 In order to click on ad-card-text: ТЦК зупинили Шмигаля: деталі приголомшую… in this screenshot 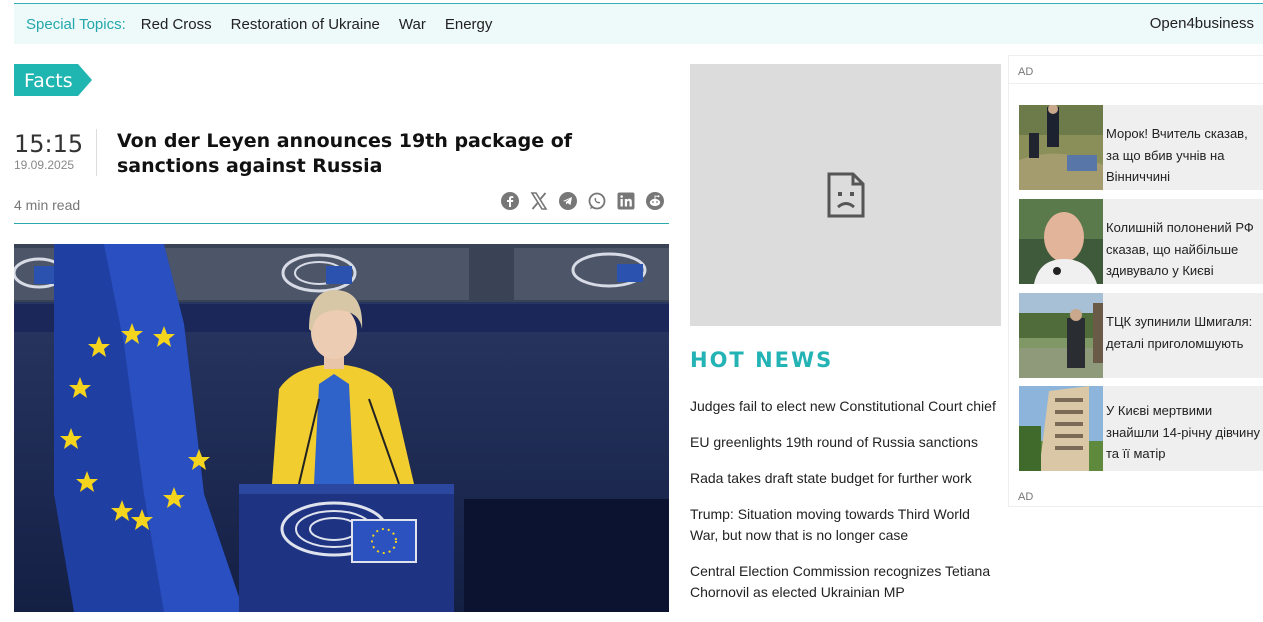, I will do `click(1179, 332)`.